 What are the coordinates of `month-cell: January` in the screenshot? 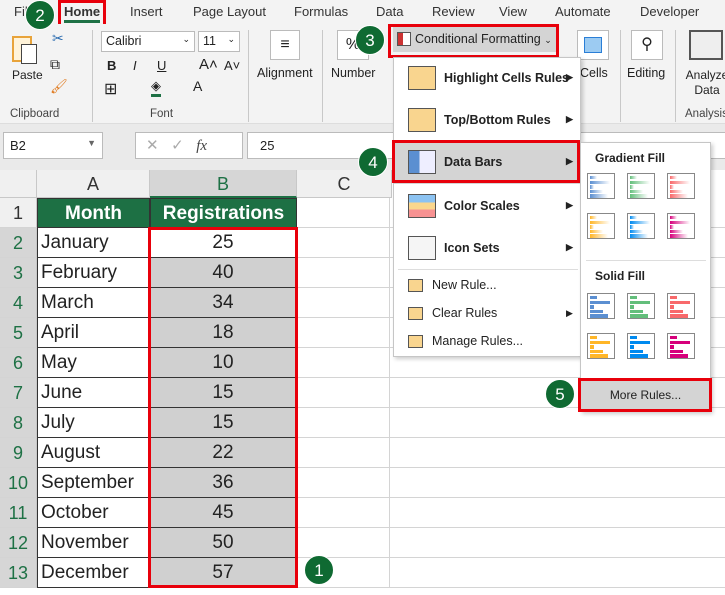 It's located at (93, 243).